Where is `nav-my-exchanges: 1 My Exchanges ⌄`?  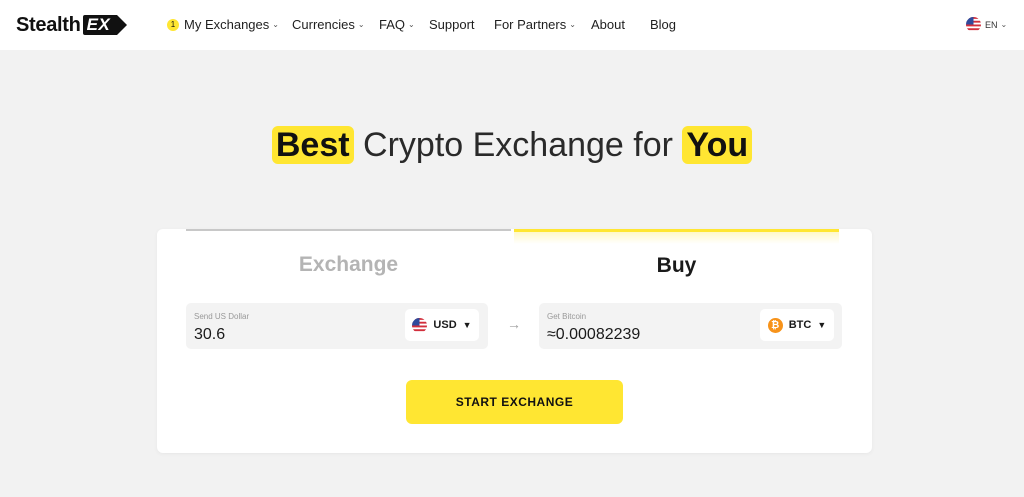
nav-my-exchanges: 1 My Exchanges ⌄ is located at coordinates (223, 25).